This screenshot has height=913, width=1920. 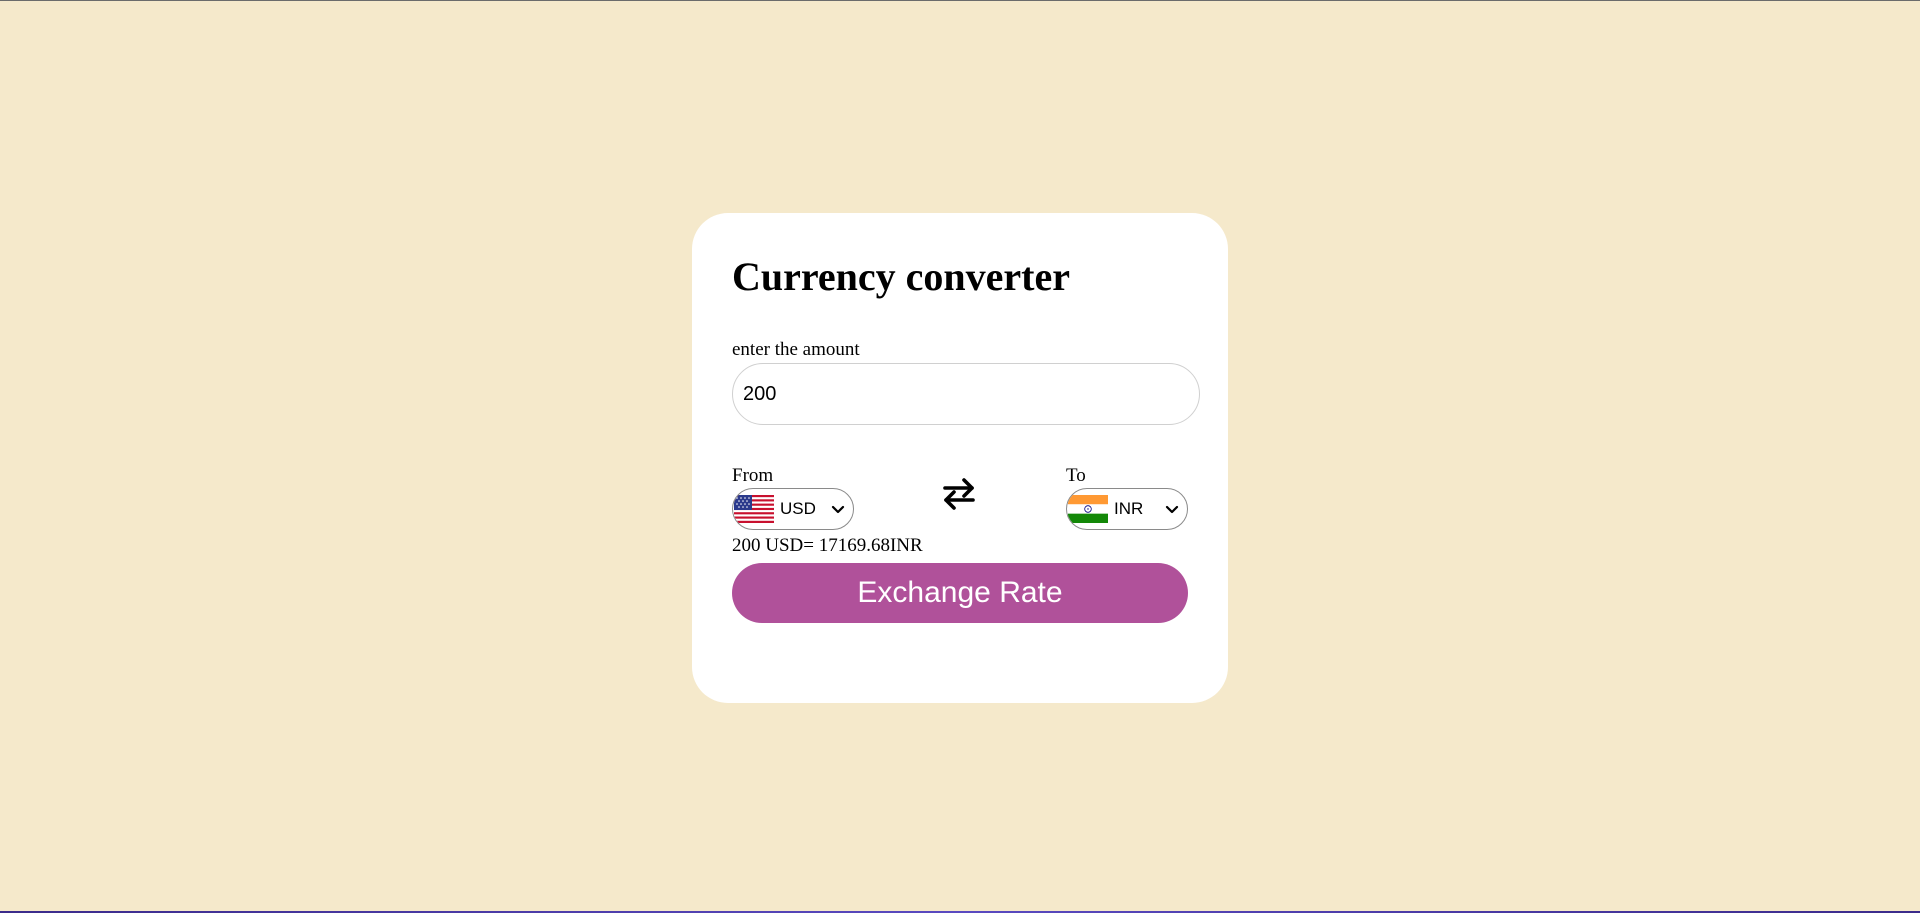 I want to click on swap-arrows-icon, so click(x=959, y=494).